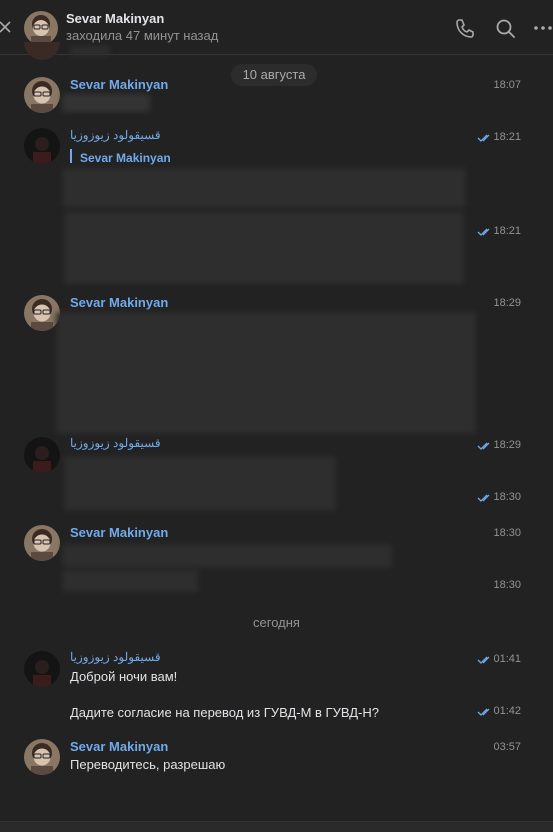 This screenshot has height=832, width=553. I want to click on reply-quote: Sevar Makinyan, so click(120, 157).